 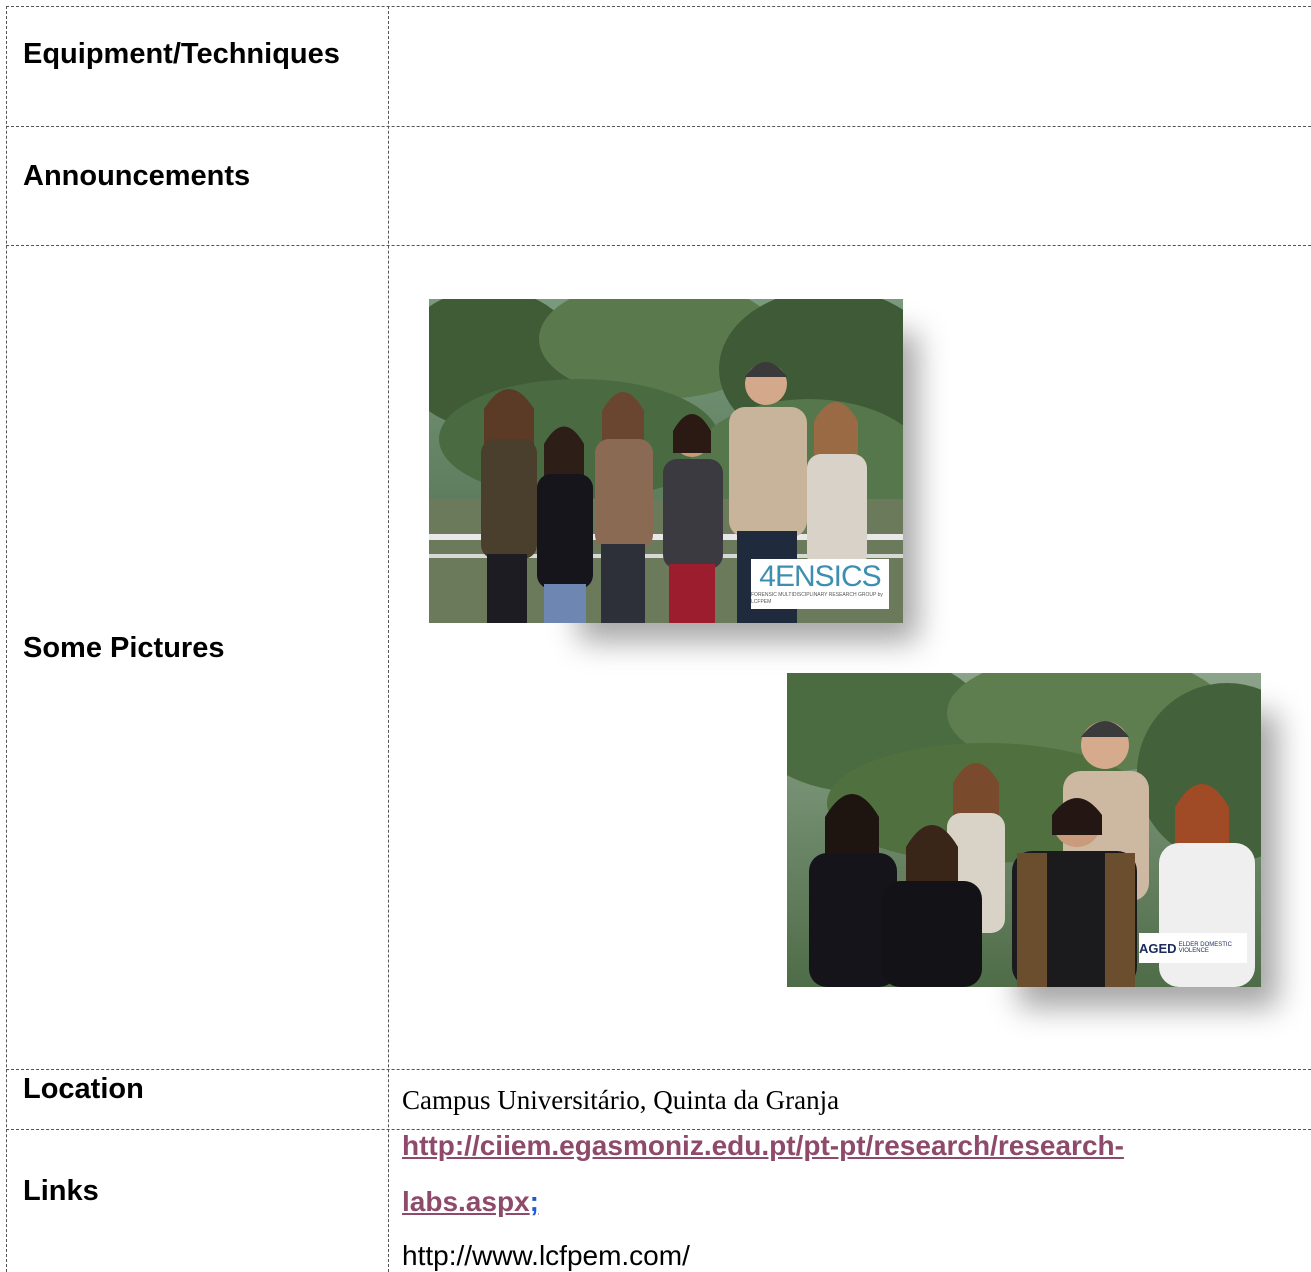 I want to click on aged-logo: AGED ELDER DOMESTIC VIOLENCE, so click(x=1193, y=948).